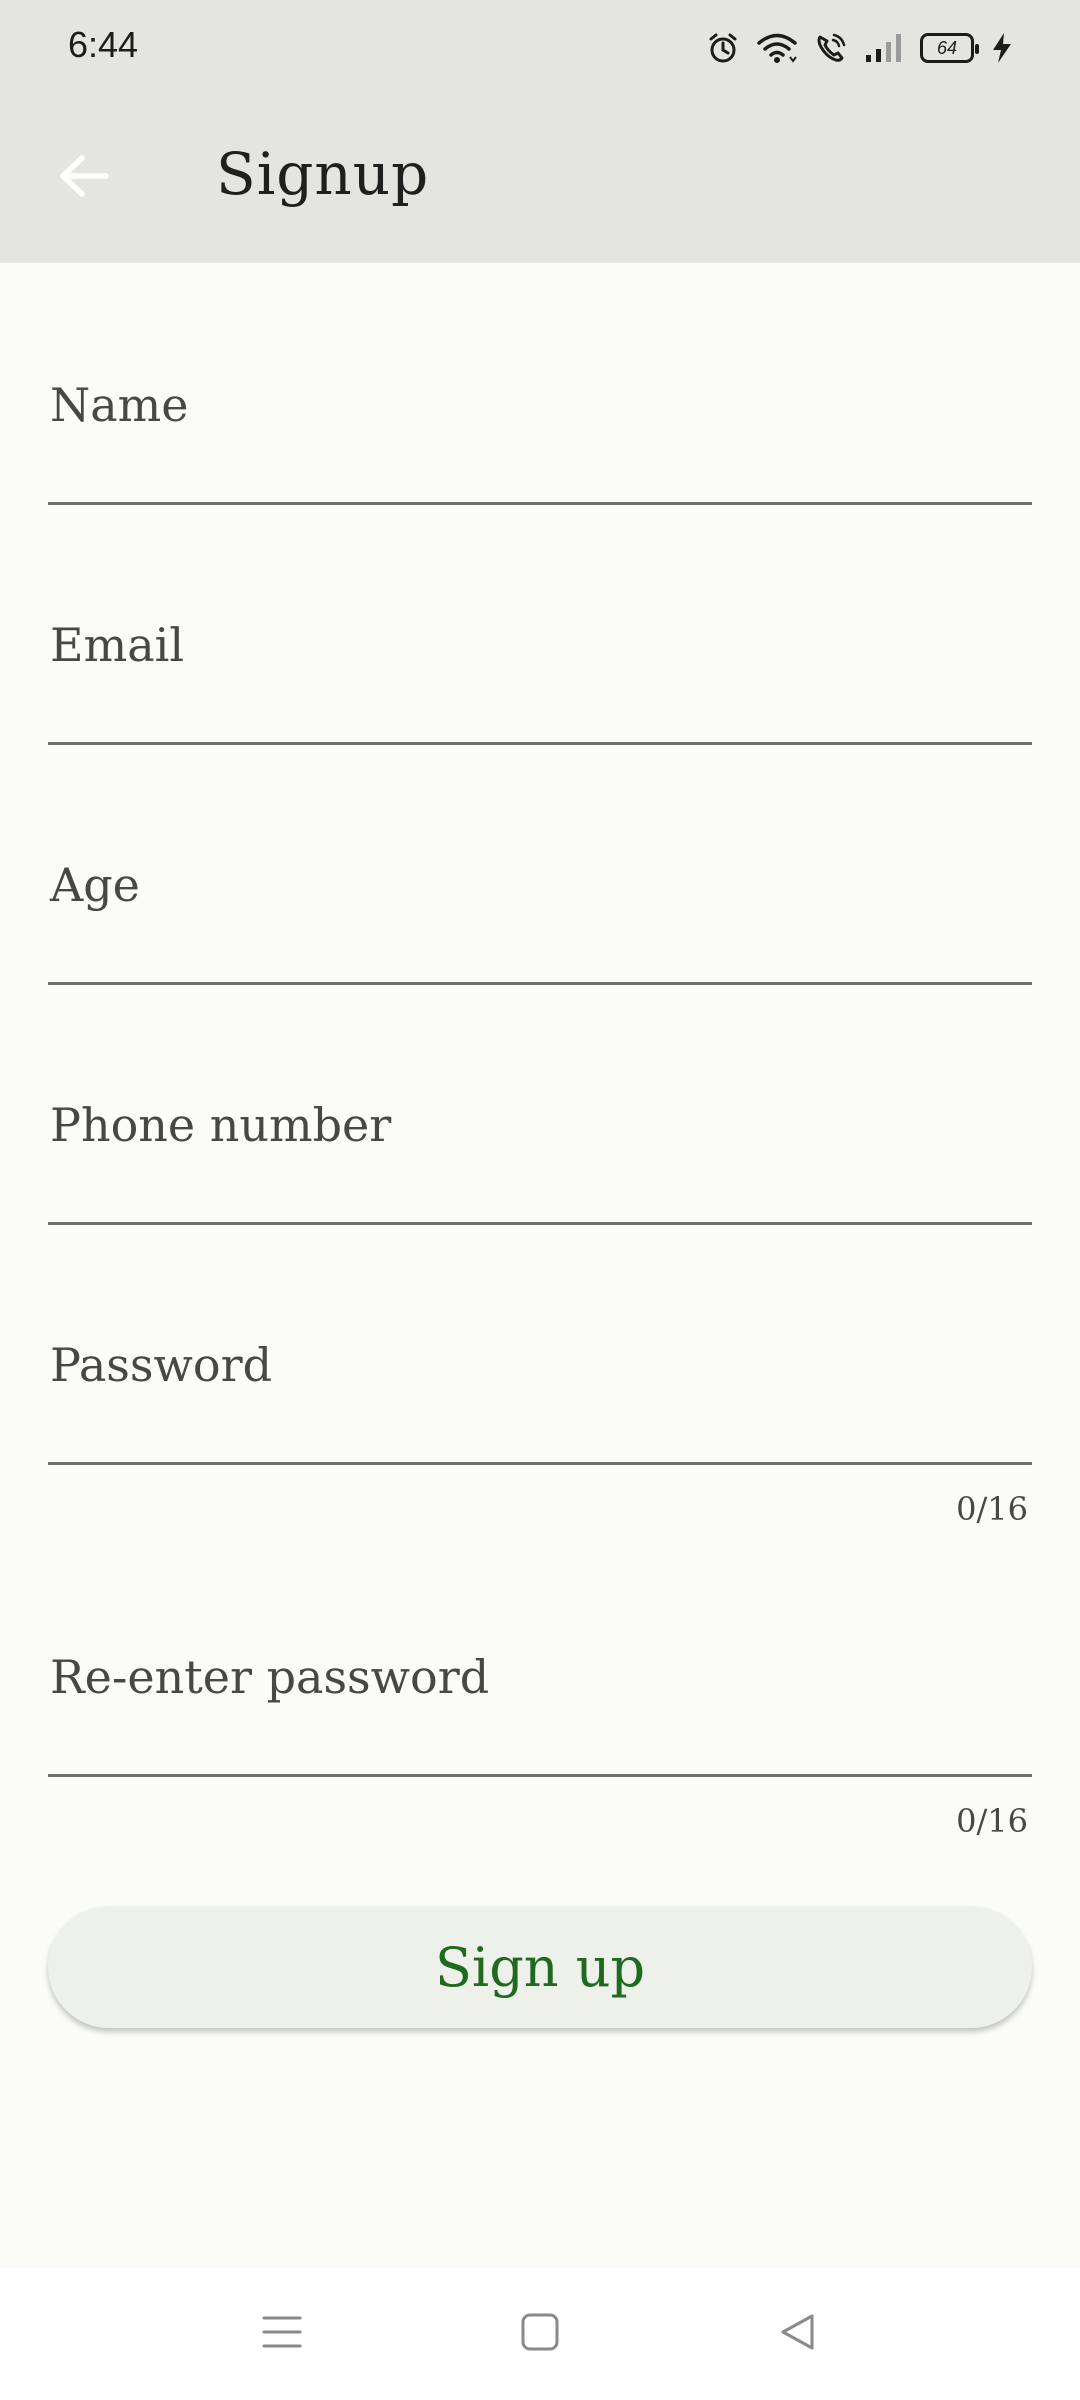 This screenshot has height=2400, width=1080. I want to click on password-counter: 0/16, so click(992, 1509).